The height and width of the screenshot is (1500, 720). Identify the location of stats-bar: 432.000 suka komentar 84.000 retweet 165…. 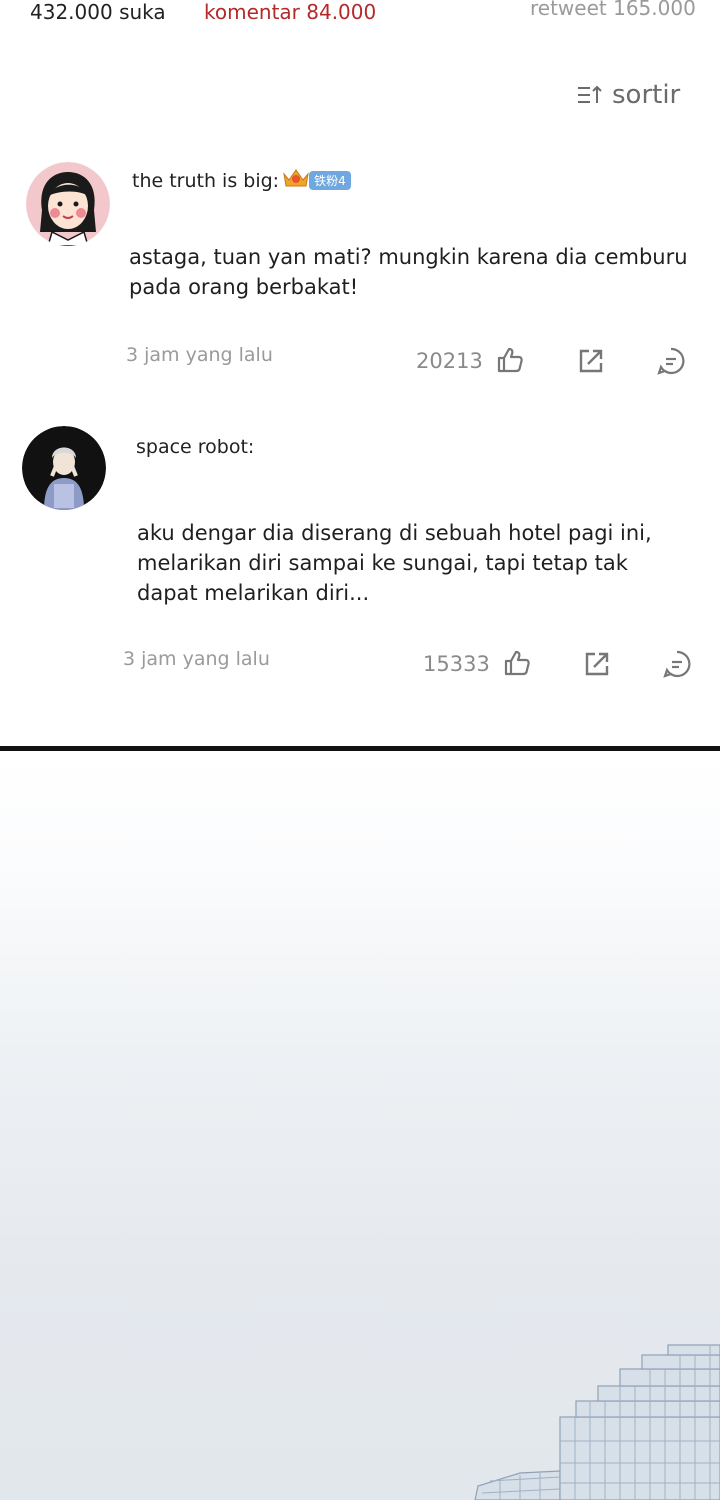
(360, 17).